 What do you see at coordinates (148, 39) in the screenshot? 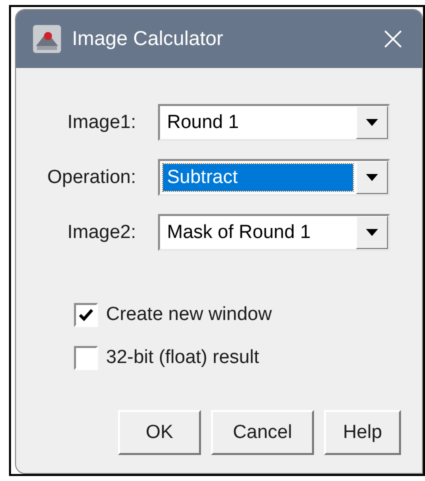
I see `window-title: Image Calculator` at bounding box center [148, 39].